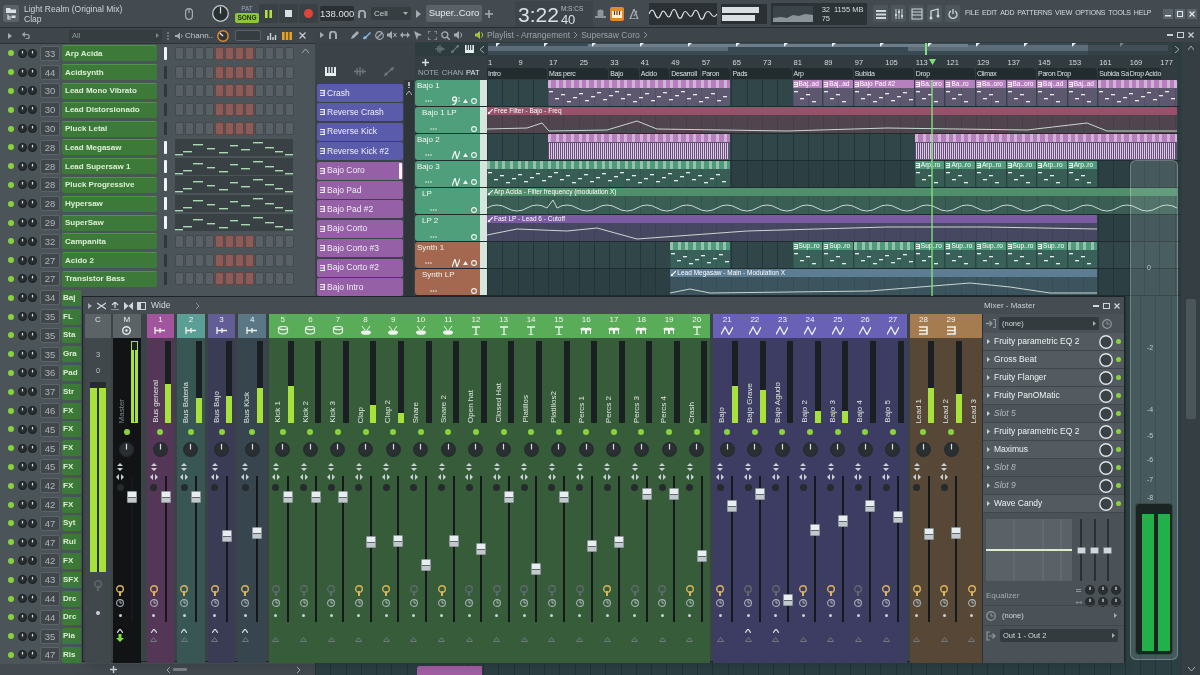 This screenshot has width=1200, height=675. Describe the element at coordinates (141, 305) in the screenshot. I see `panel-icon` at that location.